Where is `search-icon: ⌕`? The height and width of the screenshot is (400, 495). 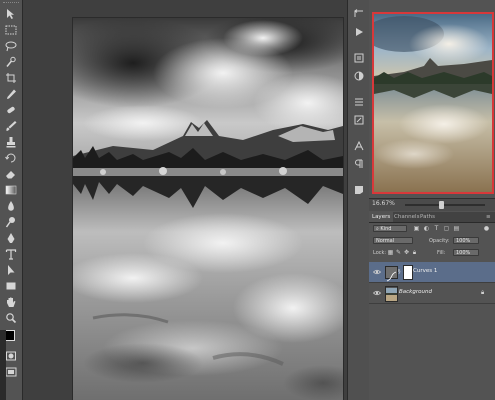
search-icon: ⌕ is located at coordinates (377, 229).